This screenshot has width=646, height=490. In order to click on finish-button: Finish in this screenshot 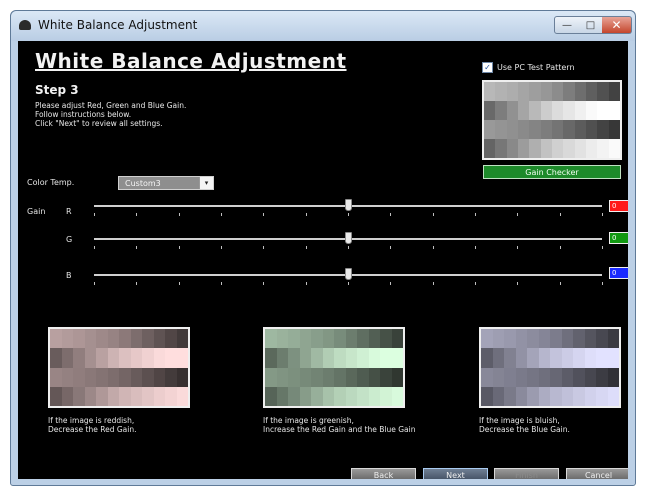, I will do `click(526, 473)`.